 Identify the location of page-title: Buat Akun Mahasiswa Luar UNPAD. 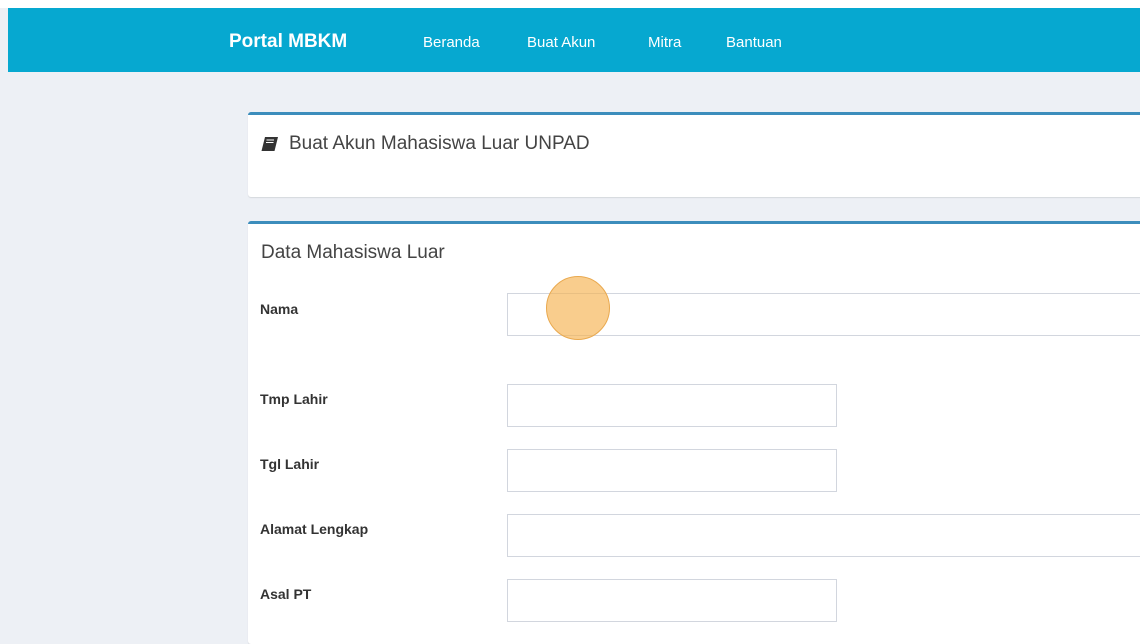
(439, 143).